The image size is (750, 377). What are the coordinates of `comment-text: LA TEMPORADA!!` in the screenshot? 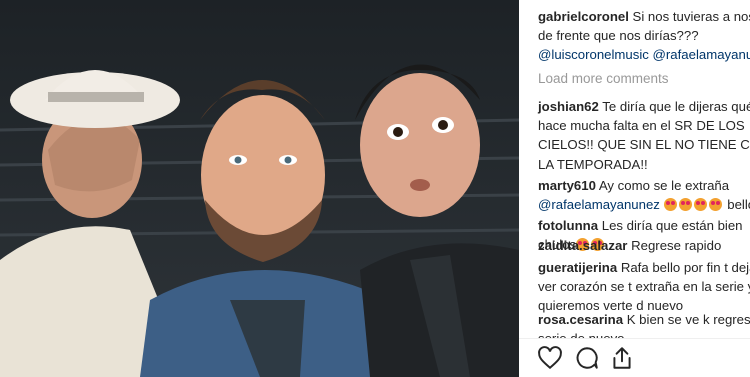 It's located at (593, 164).